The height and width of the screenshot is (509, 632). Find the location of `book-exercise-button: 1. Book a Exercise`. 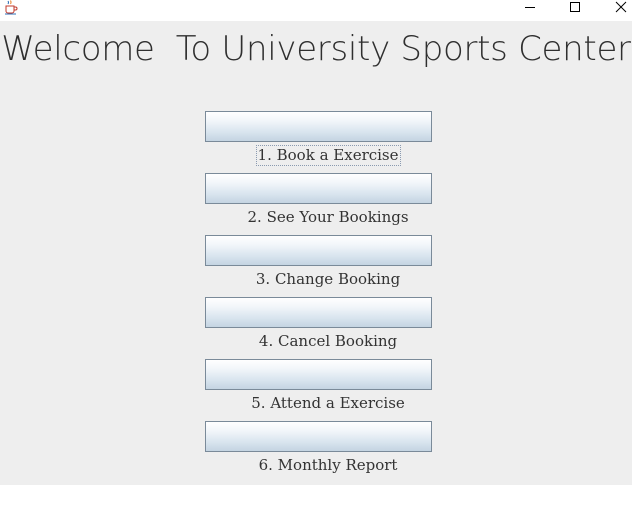

book-exercise-button: 1. Book a Exercise is located at coordinates (318, 138).